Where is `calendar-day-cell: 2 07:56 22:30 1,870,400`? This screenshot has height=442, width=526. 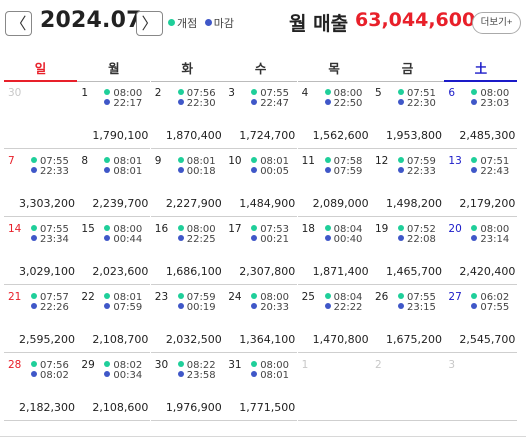 calendar-day-cell: 2 07:56 22:30 1,870,400 is located at coordinates (187, 115).